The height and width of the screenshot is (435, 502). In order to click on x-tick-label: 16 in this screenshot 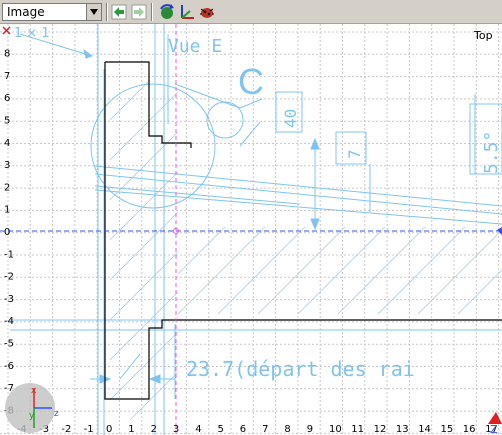, I will do `click(469, 429)`.